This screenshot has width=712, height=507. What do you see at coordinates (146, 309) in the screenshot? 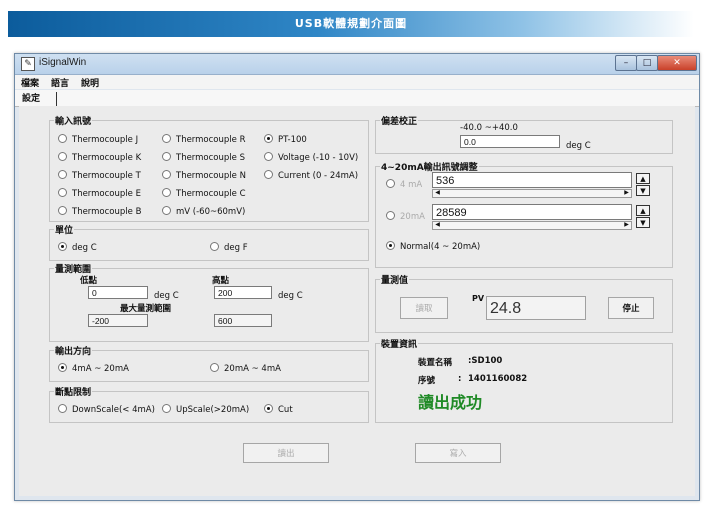
I see `max-range-label: 最大量測範圍` at bounding box center [146, 309].